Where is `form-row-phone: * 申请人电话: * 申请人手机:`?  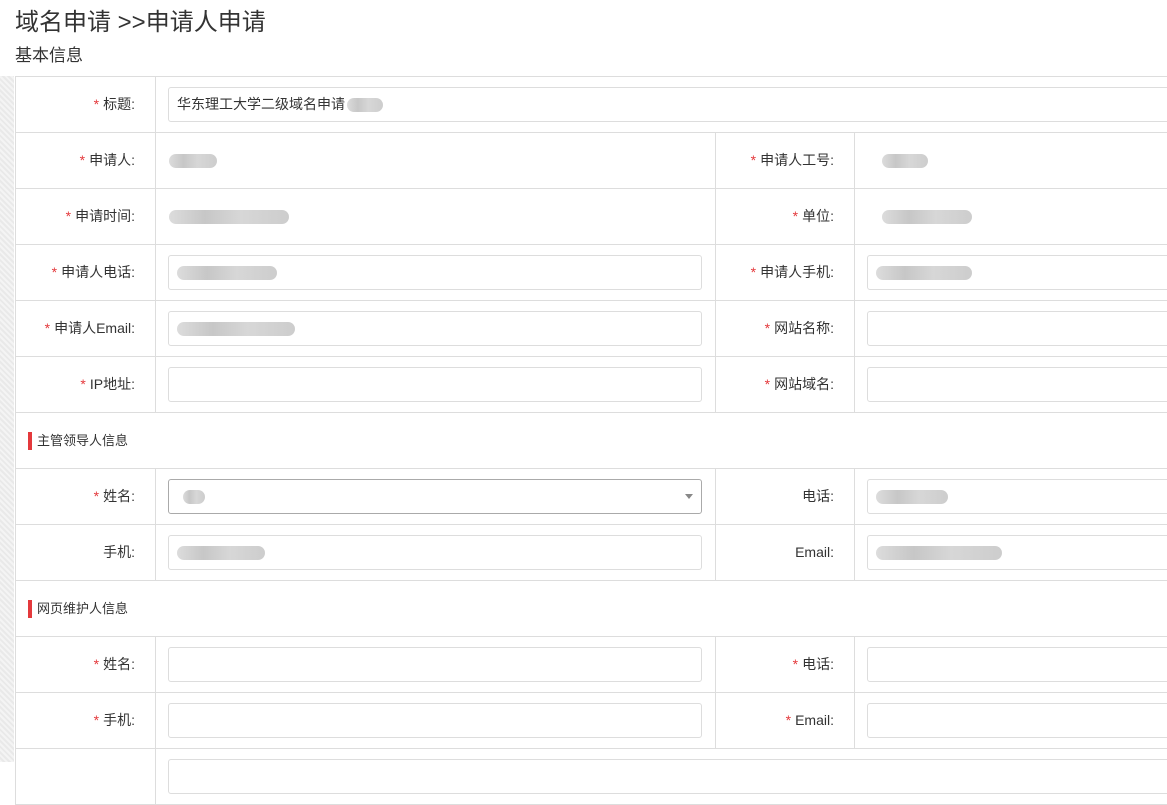 form-row-phone: * 申请人电话: * 申请人手机: is located at coordinates (591, 273).